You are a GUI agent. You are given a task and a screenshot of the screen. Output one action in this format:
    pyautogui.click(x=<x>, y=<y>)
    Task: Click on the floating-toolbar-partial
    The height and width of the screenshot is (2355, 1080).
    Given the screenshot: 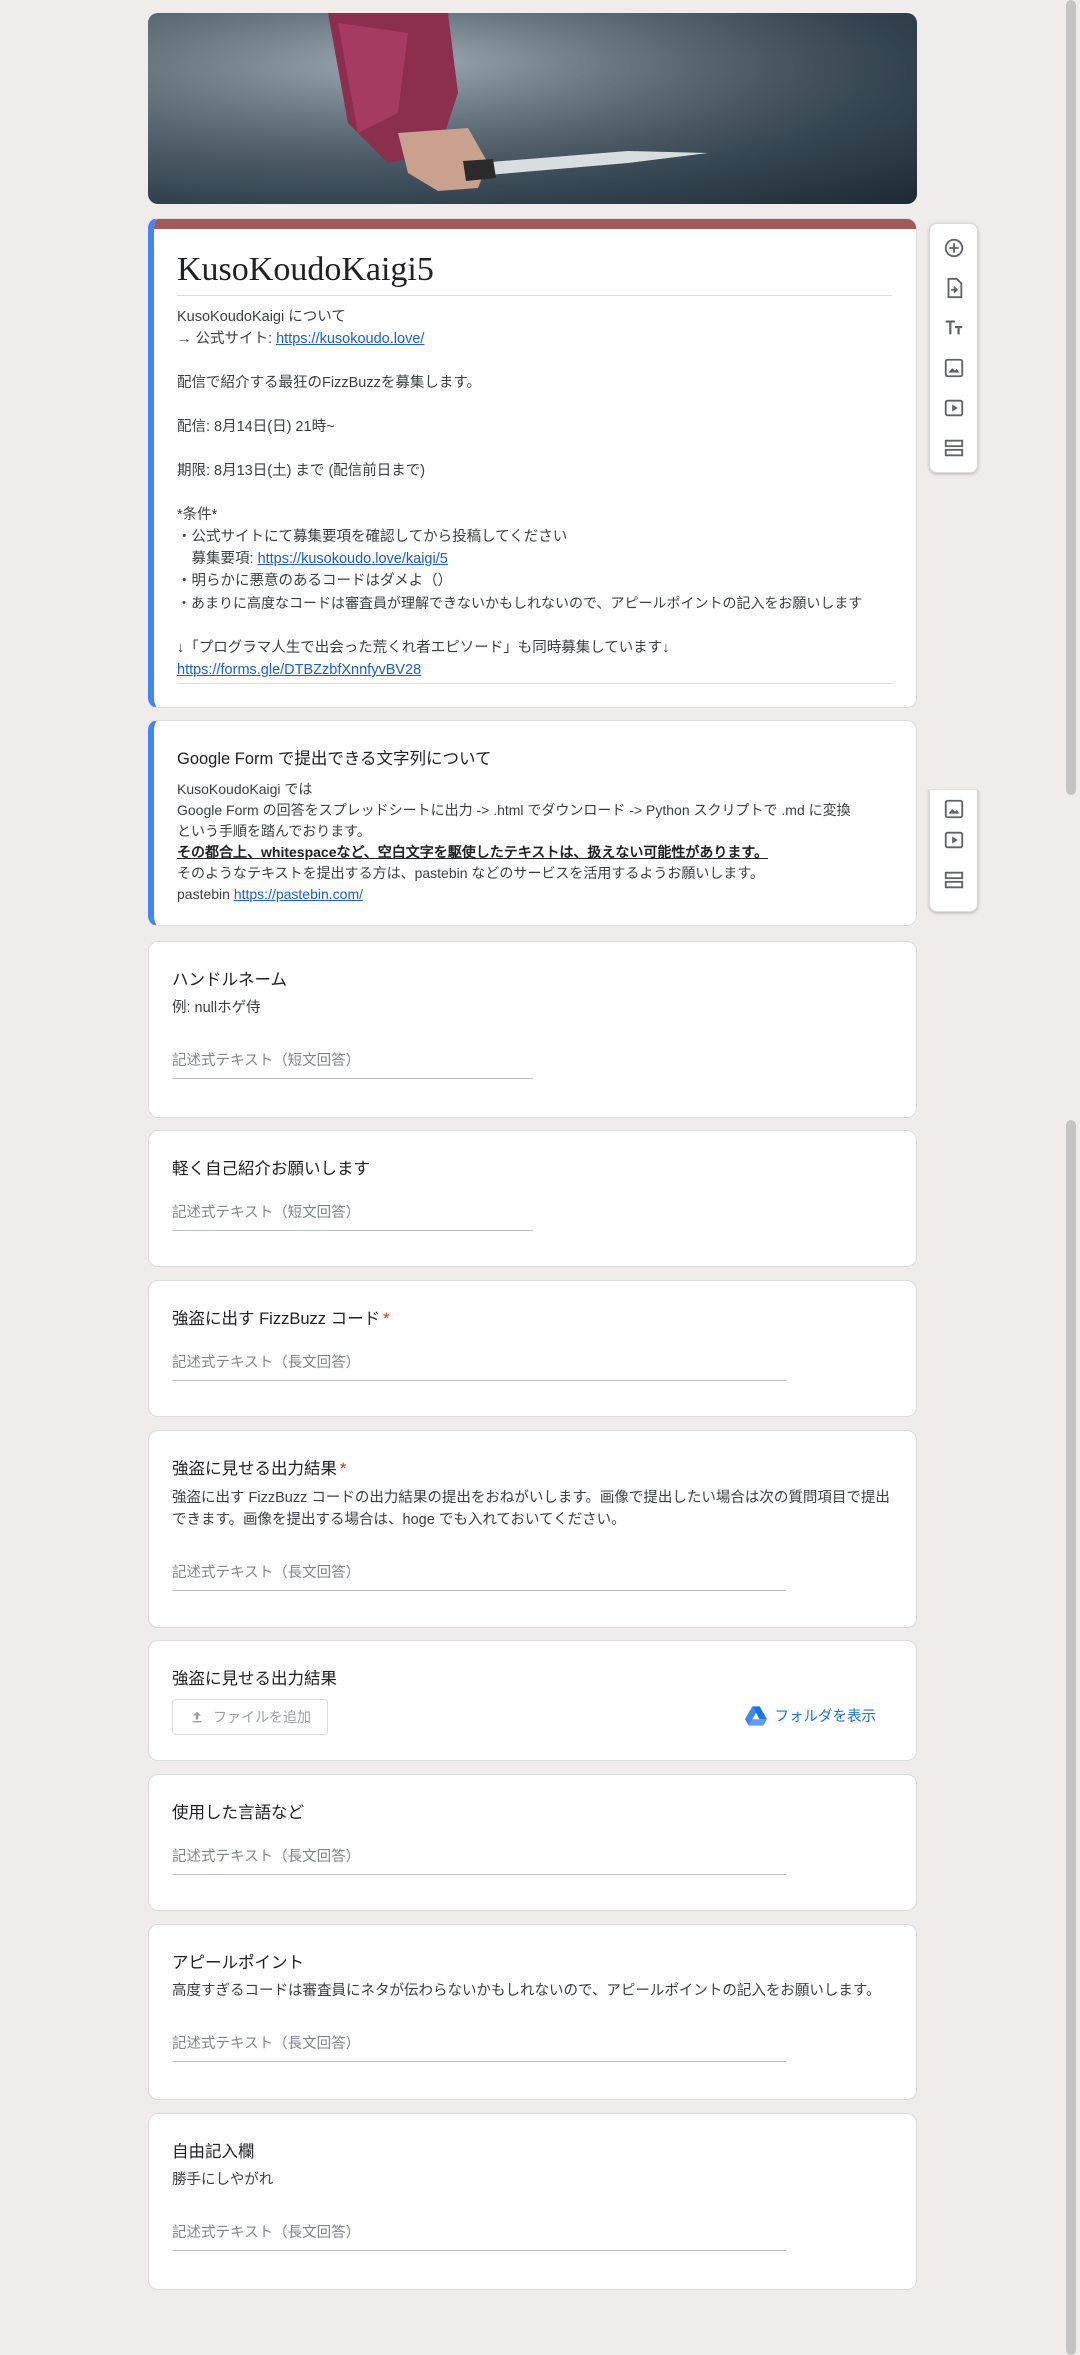 What is the action you would take?
    pyautogui.click(x=953, y=851)
    